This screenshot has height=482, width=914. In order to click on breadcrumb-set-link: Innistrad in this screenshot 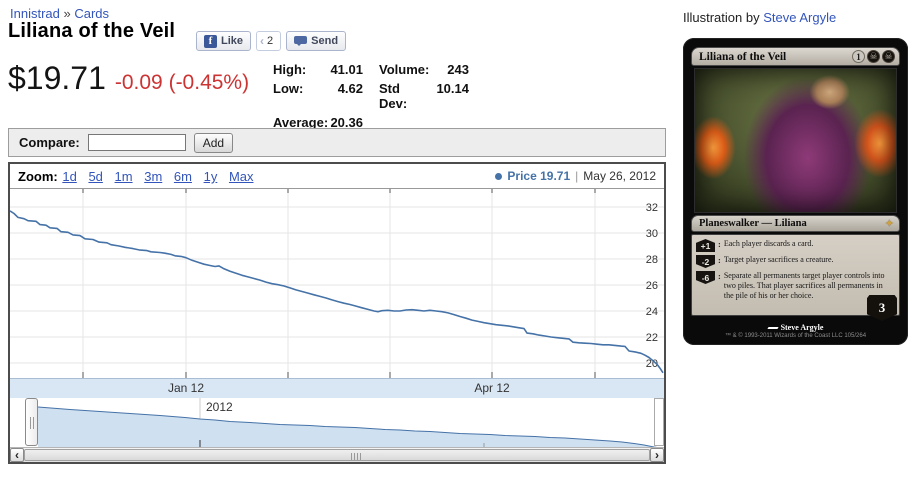, I will do `click(35, 13)`.